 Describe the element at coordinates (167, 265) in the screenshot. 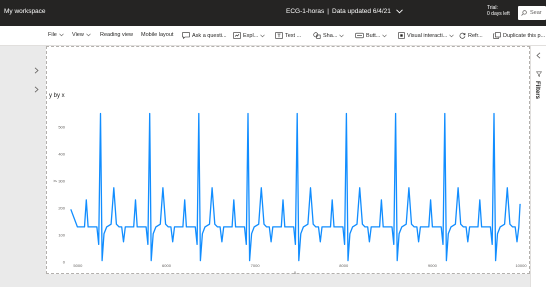

I see `x-tick-label: 6000` at that location.